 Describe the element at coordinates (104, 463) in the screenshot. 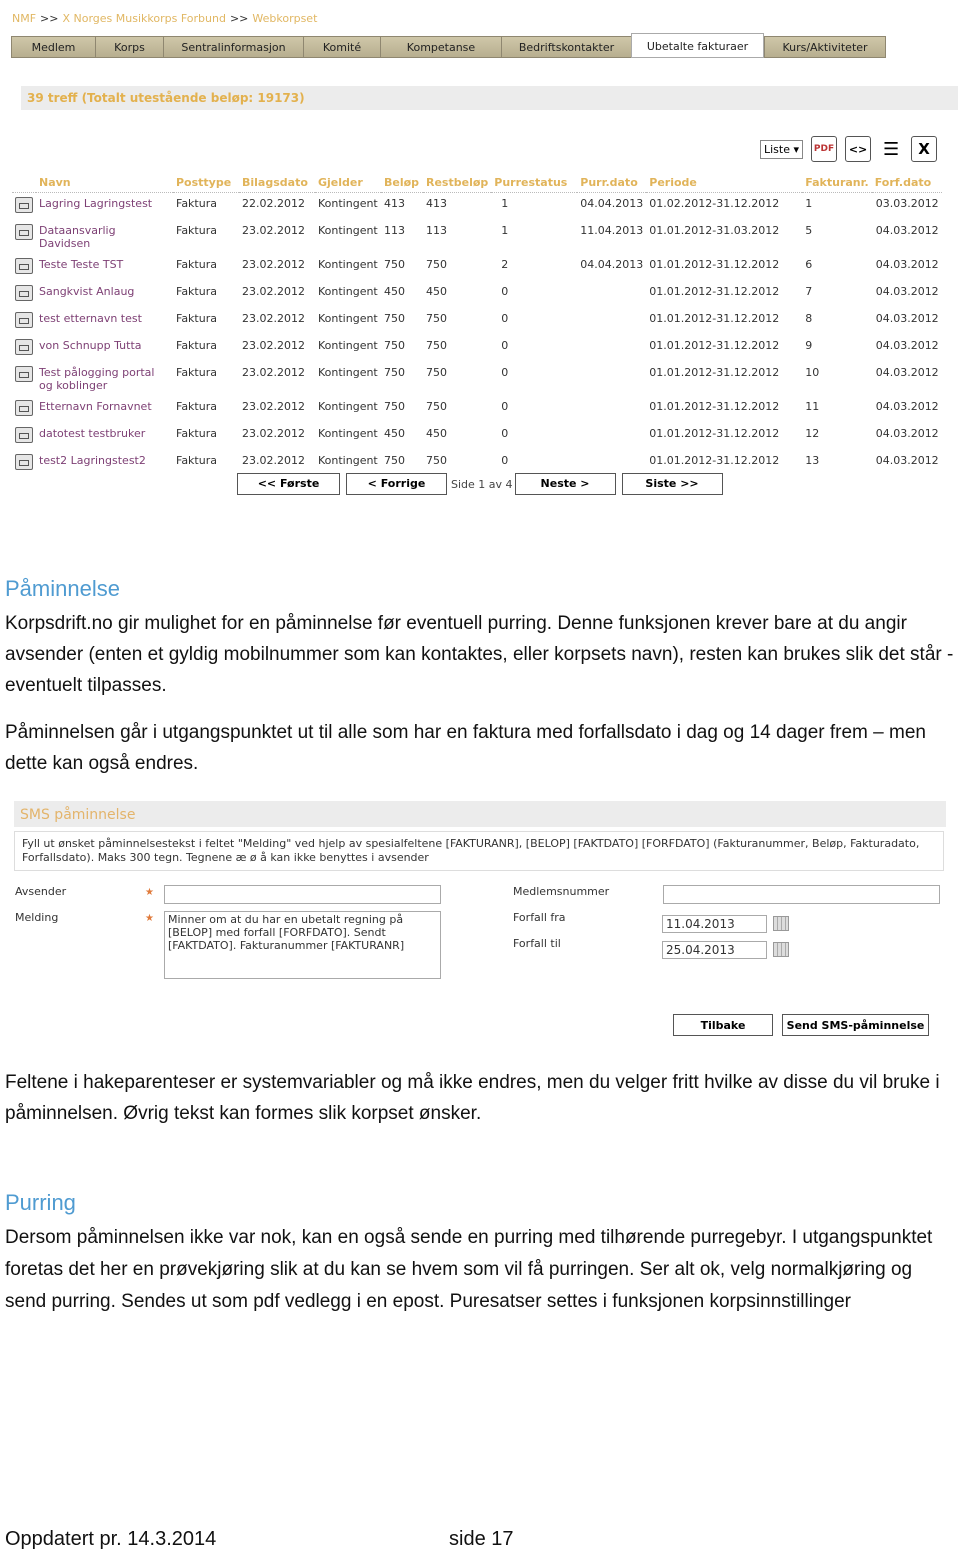

I see `cell-name: test2 Lagringstest2` at that location.